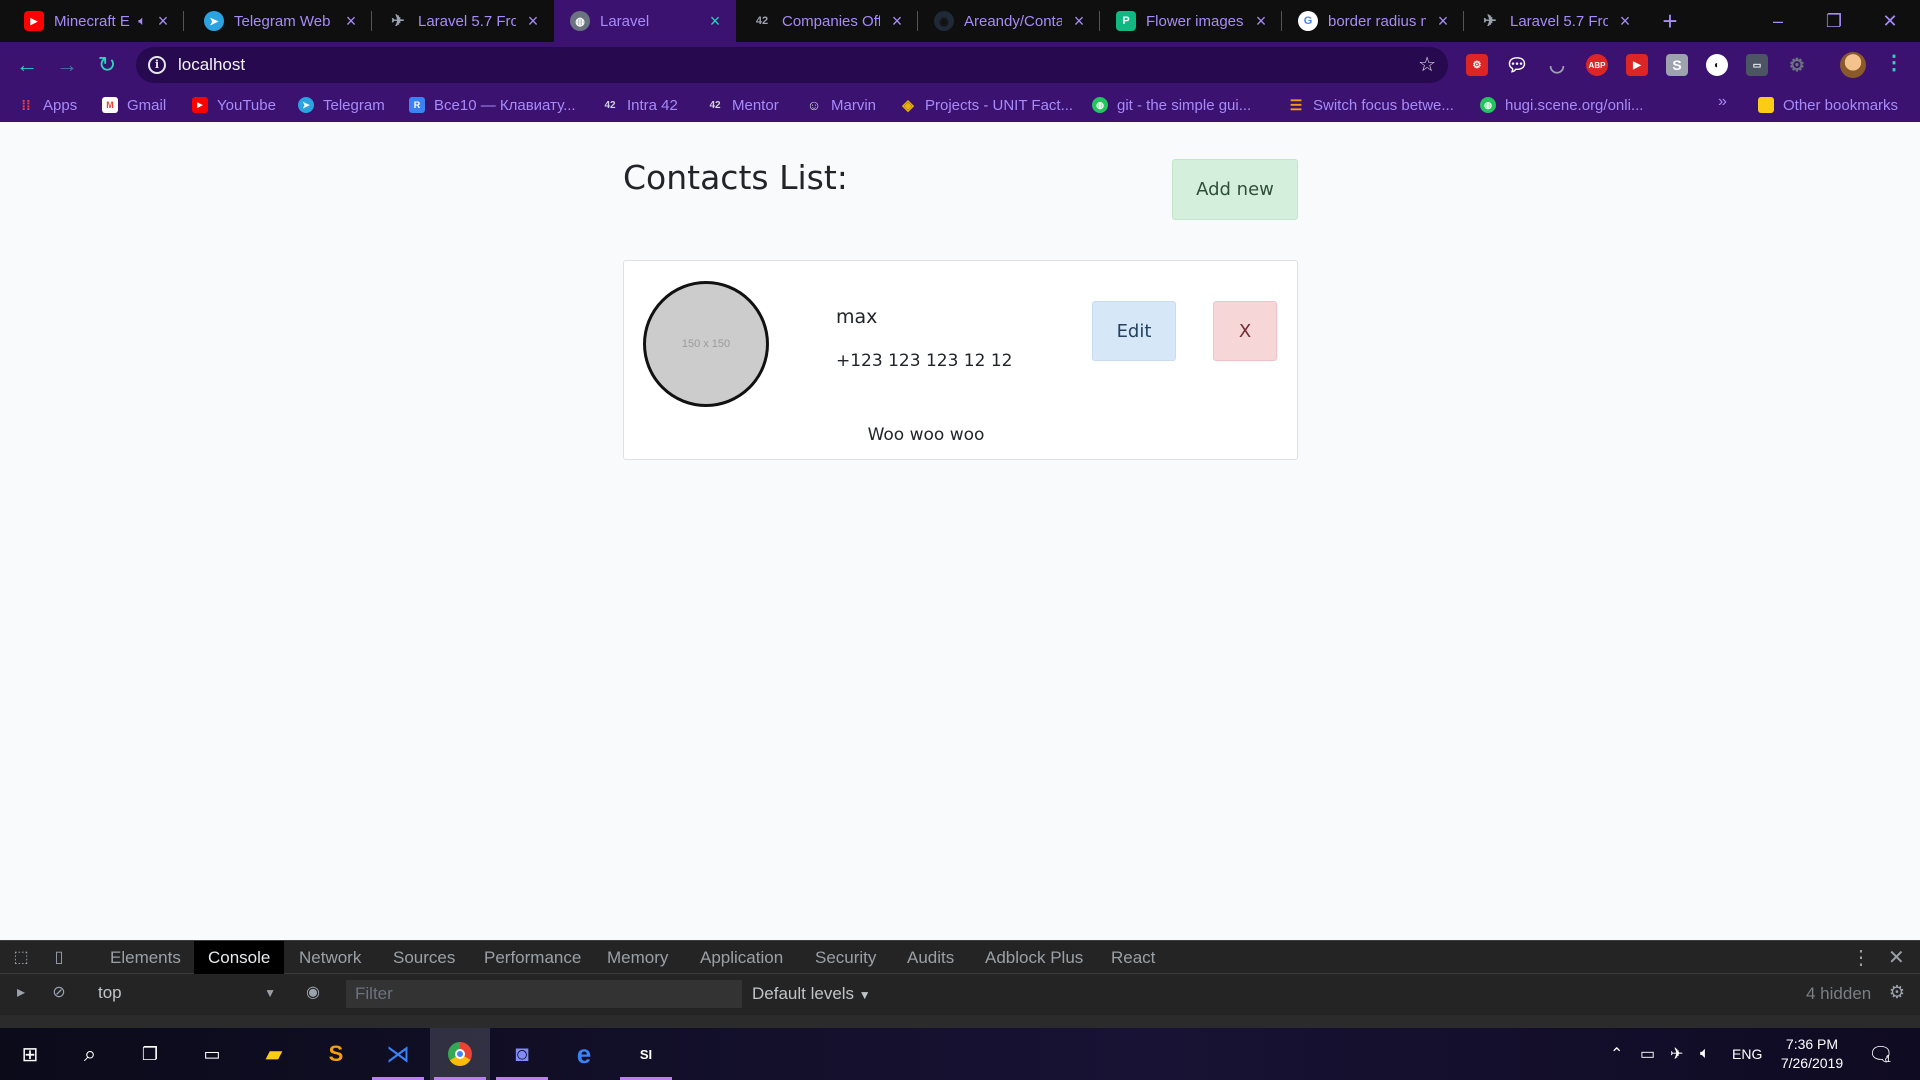  What do you see at coordinates (1894, 62) in the screenshot?
I see `browser-menu-icon: ⋮` at bounding box center [1894, 62].